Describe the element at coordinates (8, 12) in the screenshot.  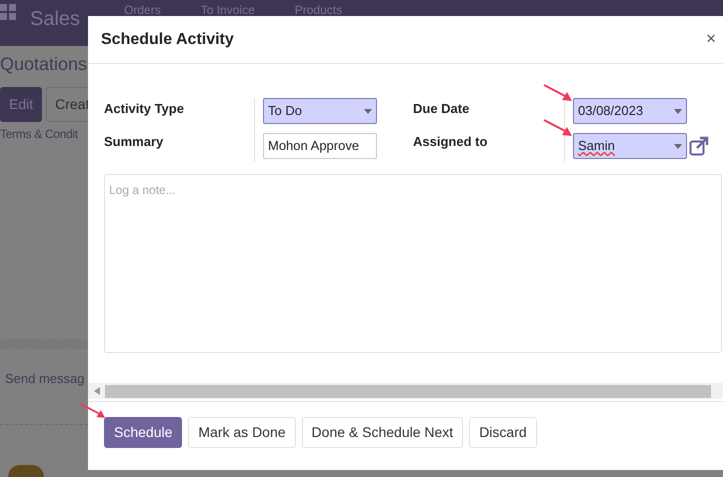
I see `apps-menu-icon` at that location.